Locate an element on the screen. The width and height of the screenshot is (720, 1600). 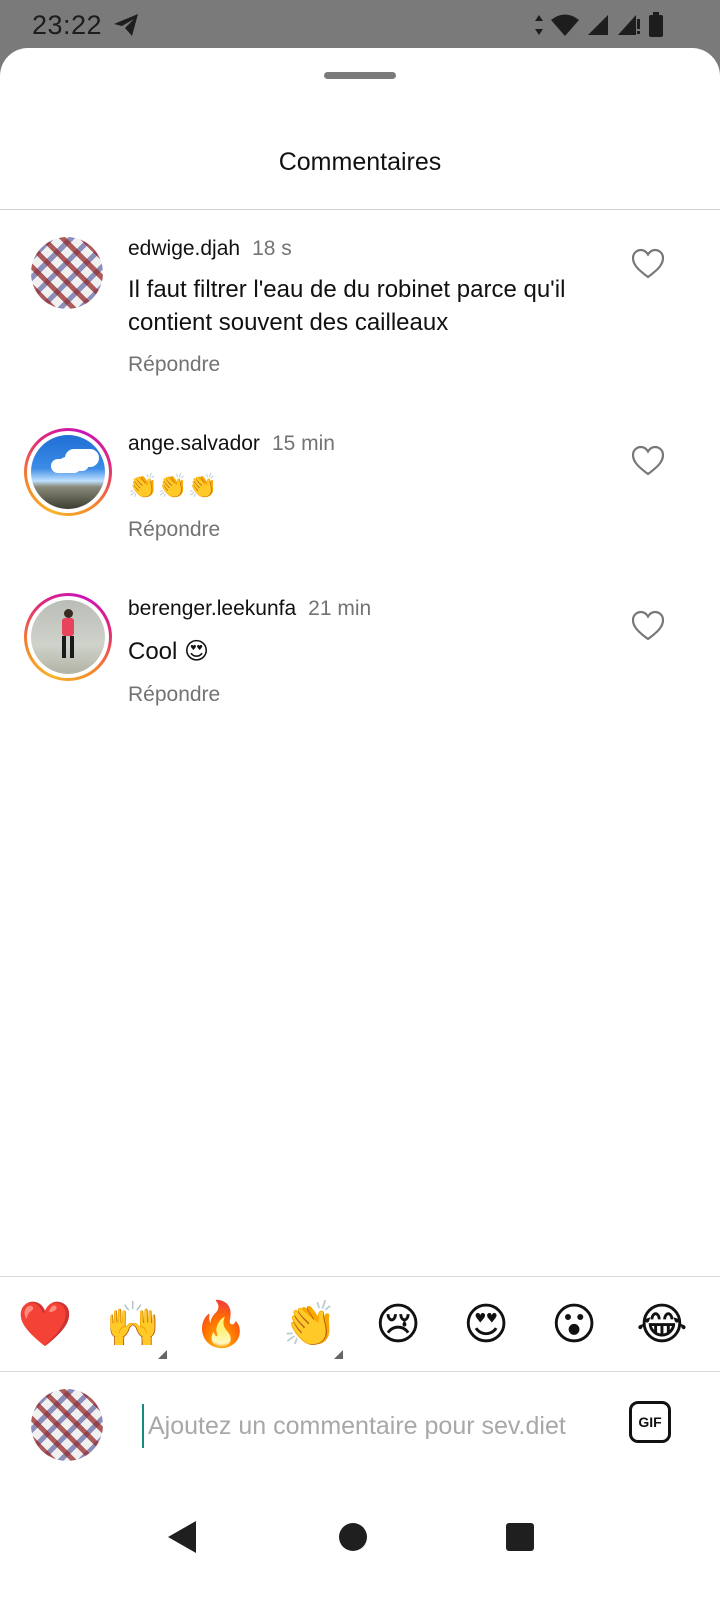
comment-timestamp: 21 min is located at coordinates (340, 608).